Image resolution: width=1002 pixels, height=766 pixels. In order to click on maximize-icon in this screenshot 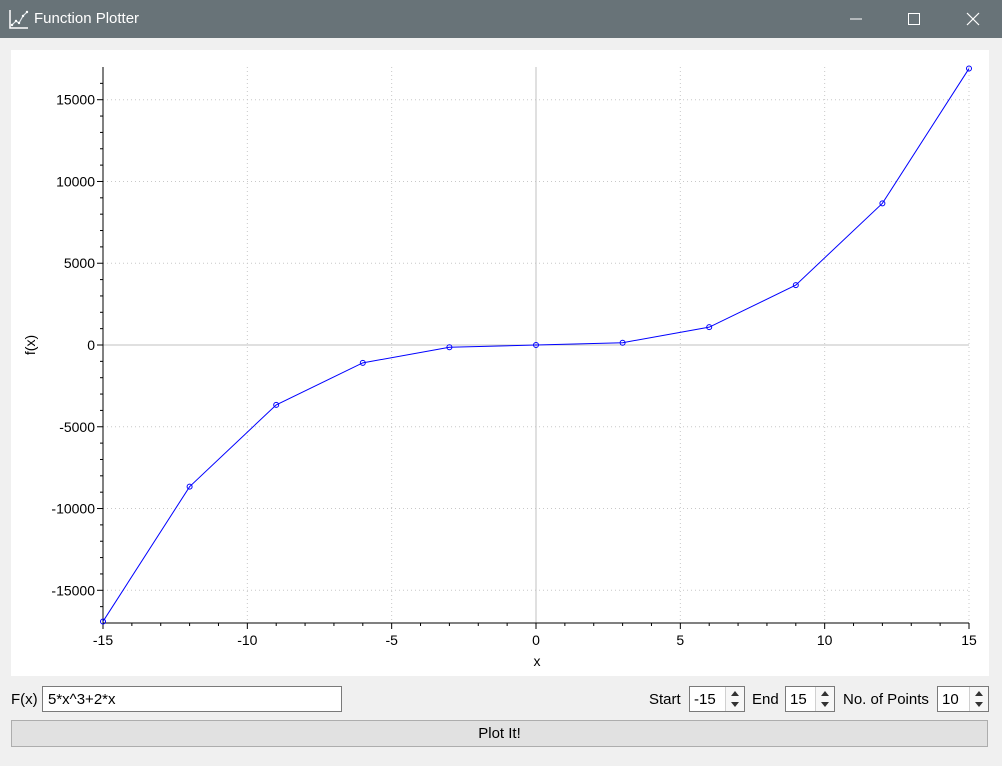, I will do `click(914, 19)`.